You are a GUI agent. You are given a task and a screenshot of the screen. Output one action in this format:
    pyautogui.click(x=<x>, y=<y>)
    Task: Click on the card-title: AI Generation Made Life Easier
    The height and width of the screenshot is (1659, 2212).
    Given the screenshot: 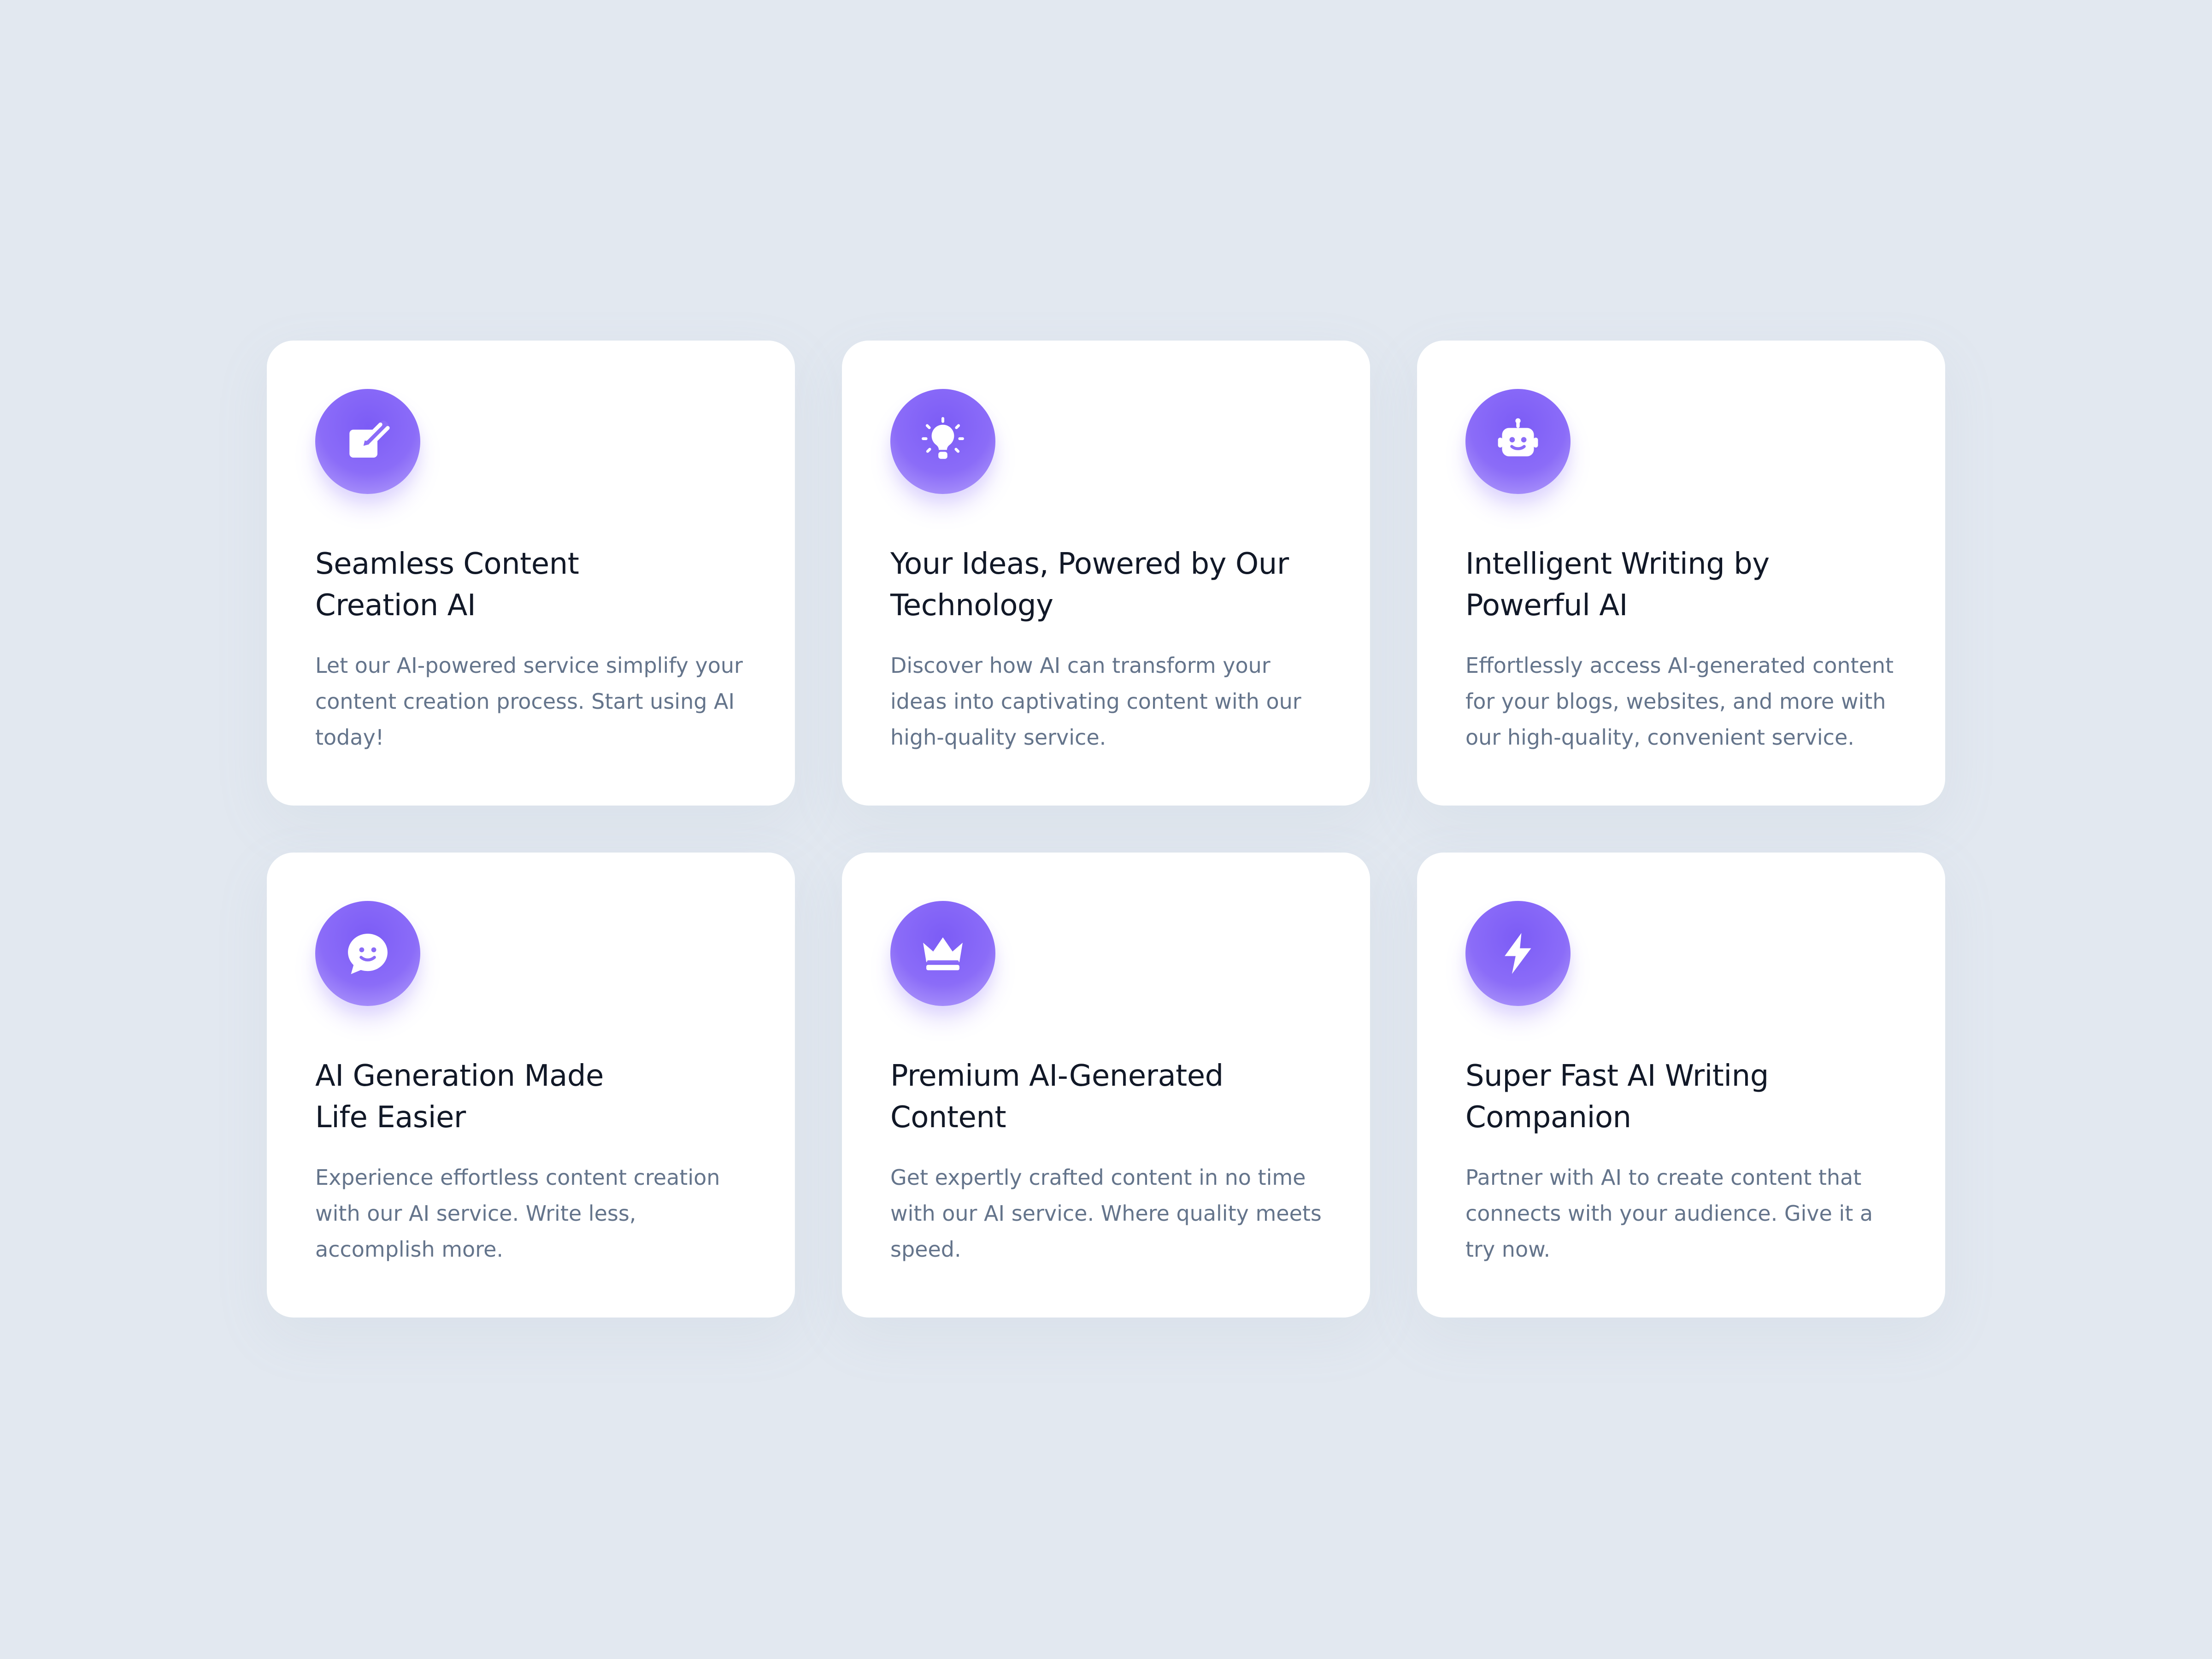 What is the action you would take?
    pyautogui.click(x=459, y=1097)
    